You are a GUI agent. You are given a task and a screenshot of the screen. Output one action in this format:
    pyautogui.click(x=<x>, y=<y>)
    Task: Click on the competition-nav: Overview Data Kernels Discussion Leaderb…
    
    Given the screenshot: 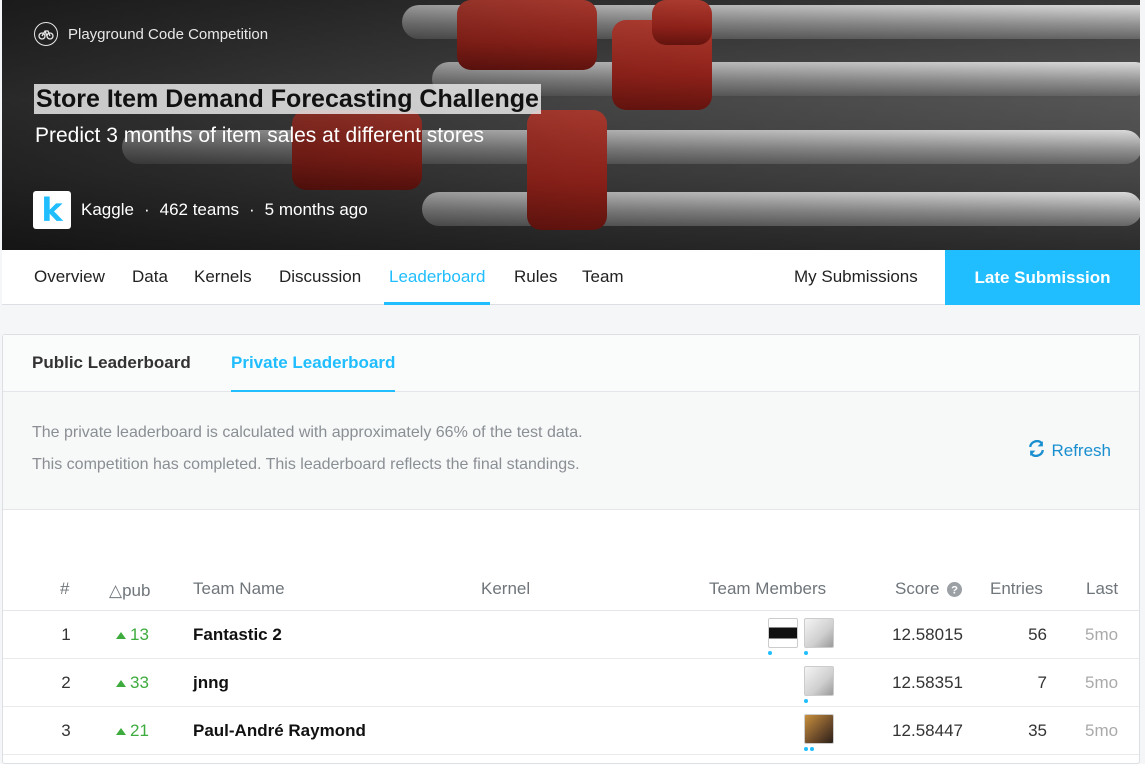 What is the action you would take?
    pyautogui.click(x=571, y=277)
    